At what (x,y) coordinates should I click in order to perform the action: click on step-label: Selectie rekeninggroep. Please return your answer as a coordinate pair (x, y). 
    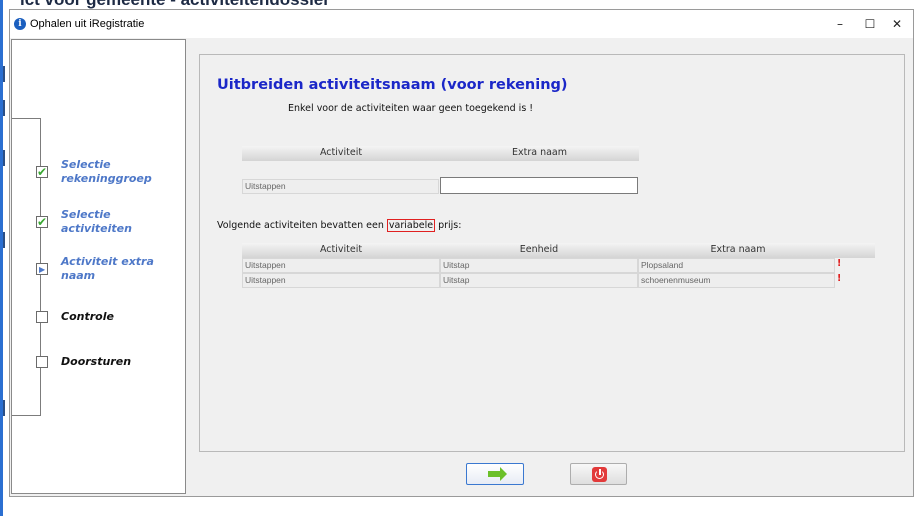
    Looking at the image, I should click on (106, 171).